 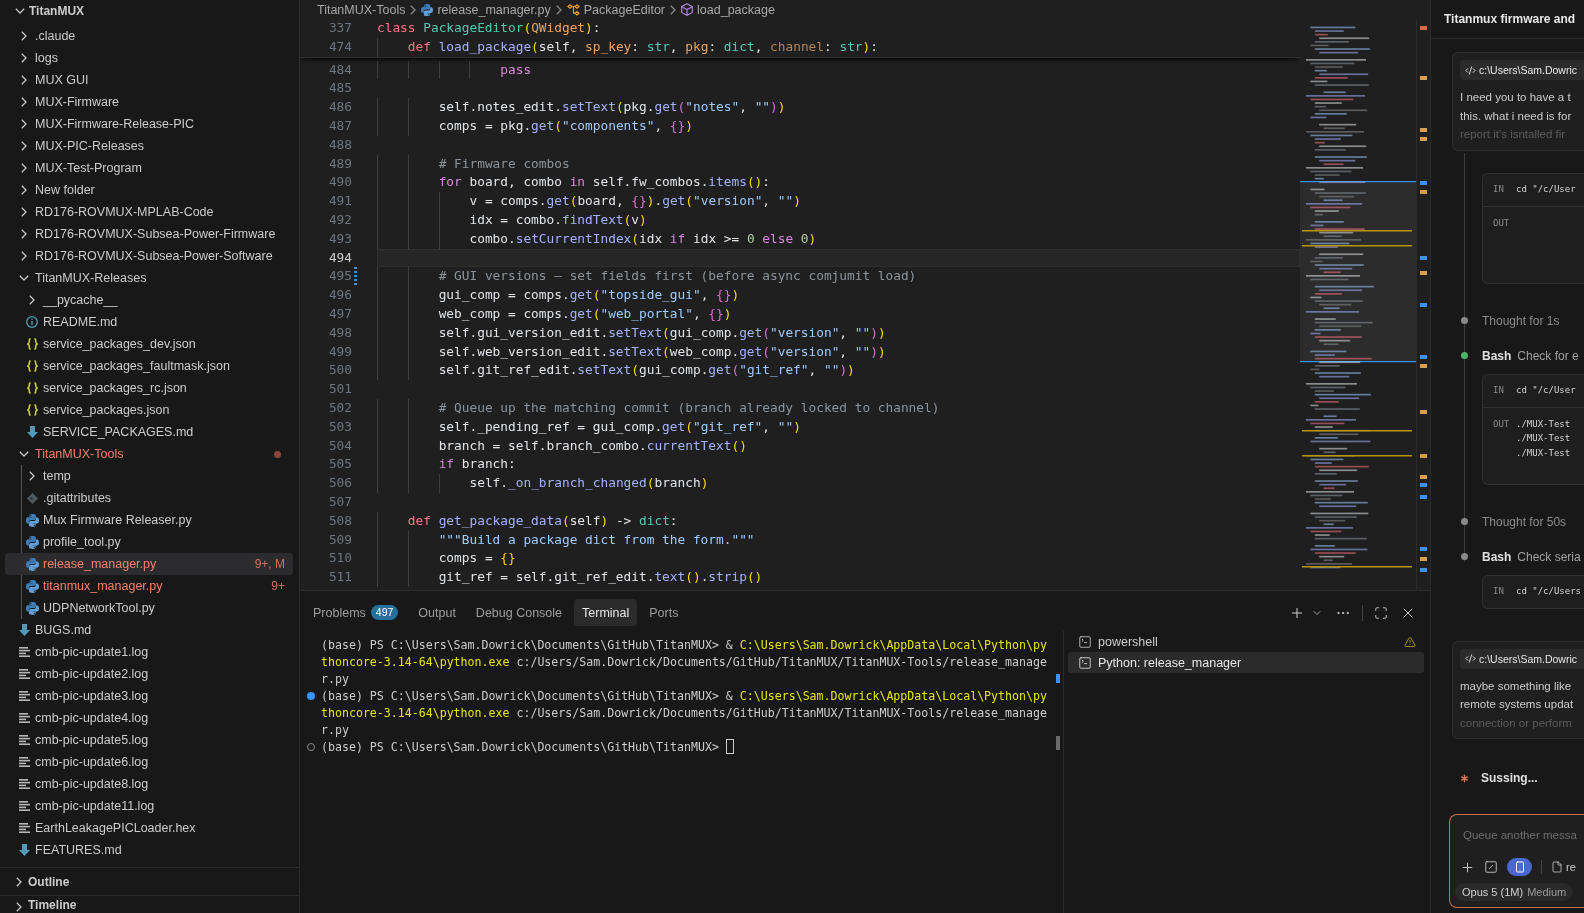 I want to click on thought-label: Thought for 1s, so click(x=1521, y=320).